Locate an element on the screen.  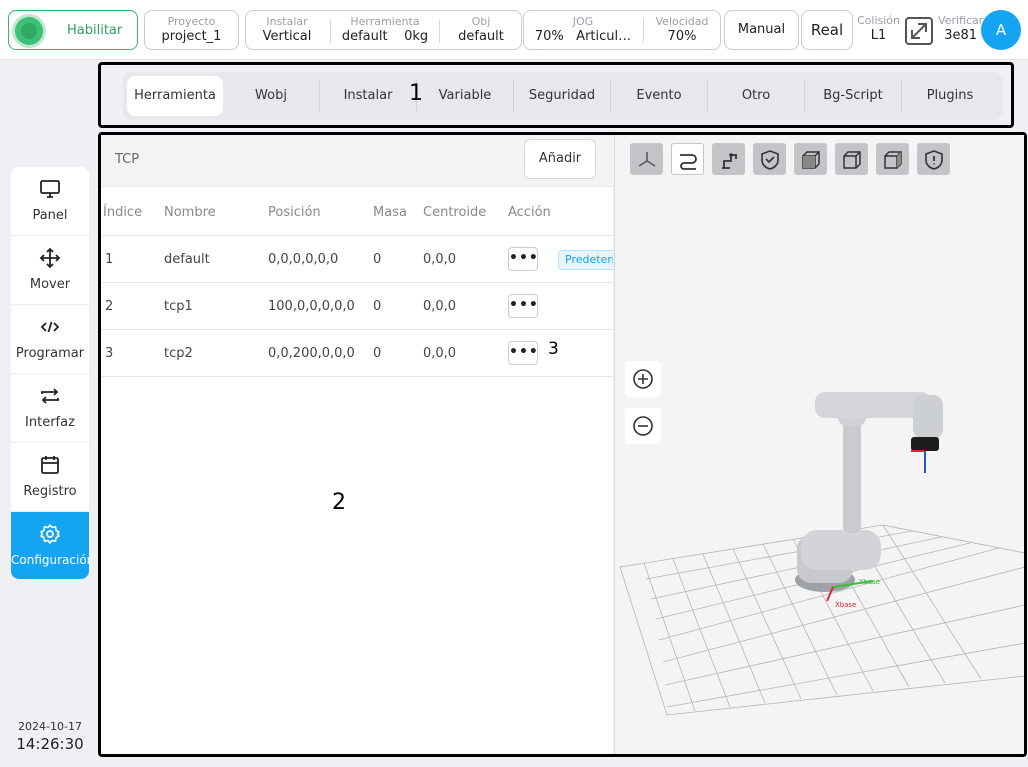
collision-value: L1 is located at coordinates (878, 35).